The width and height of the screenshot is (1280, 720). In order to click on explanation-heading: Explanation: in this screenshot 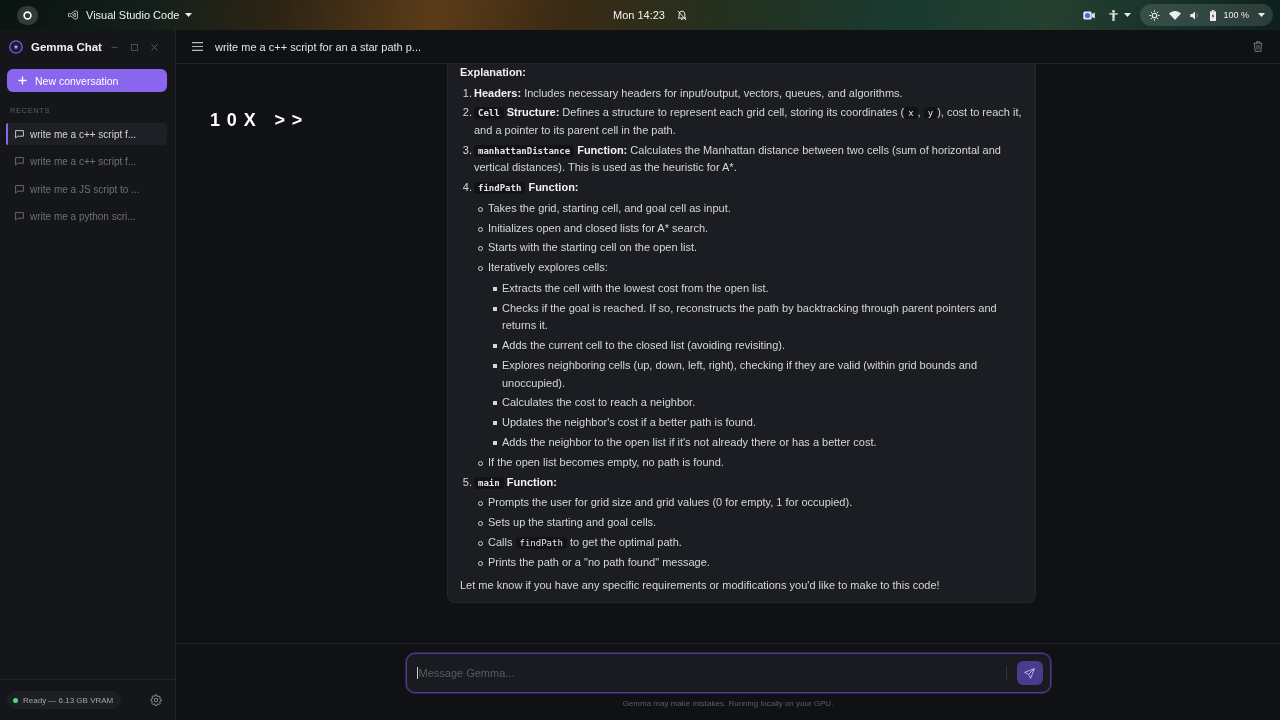, I will do `click(493, 72)`.